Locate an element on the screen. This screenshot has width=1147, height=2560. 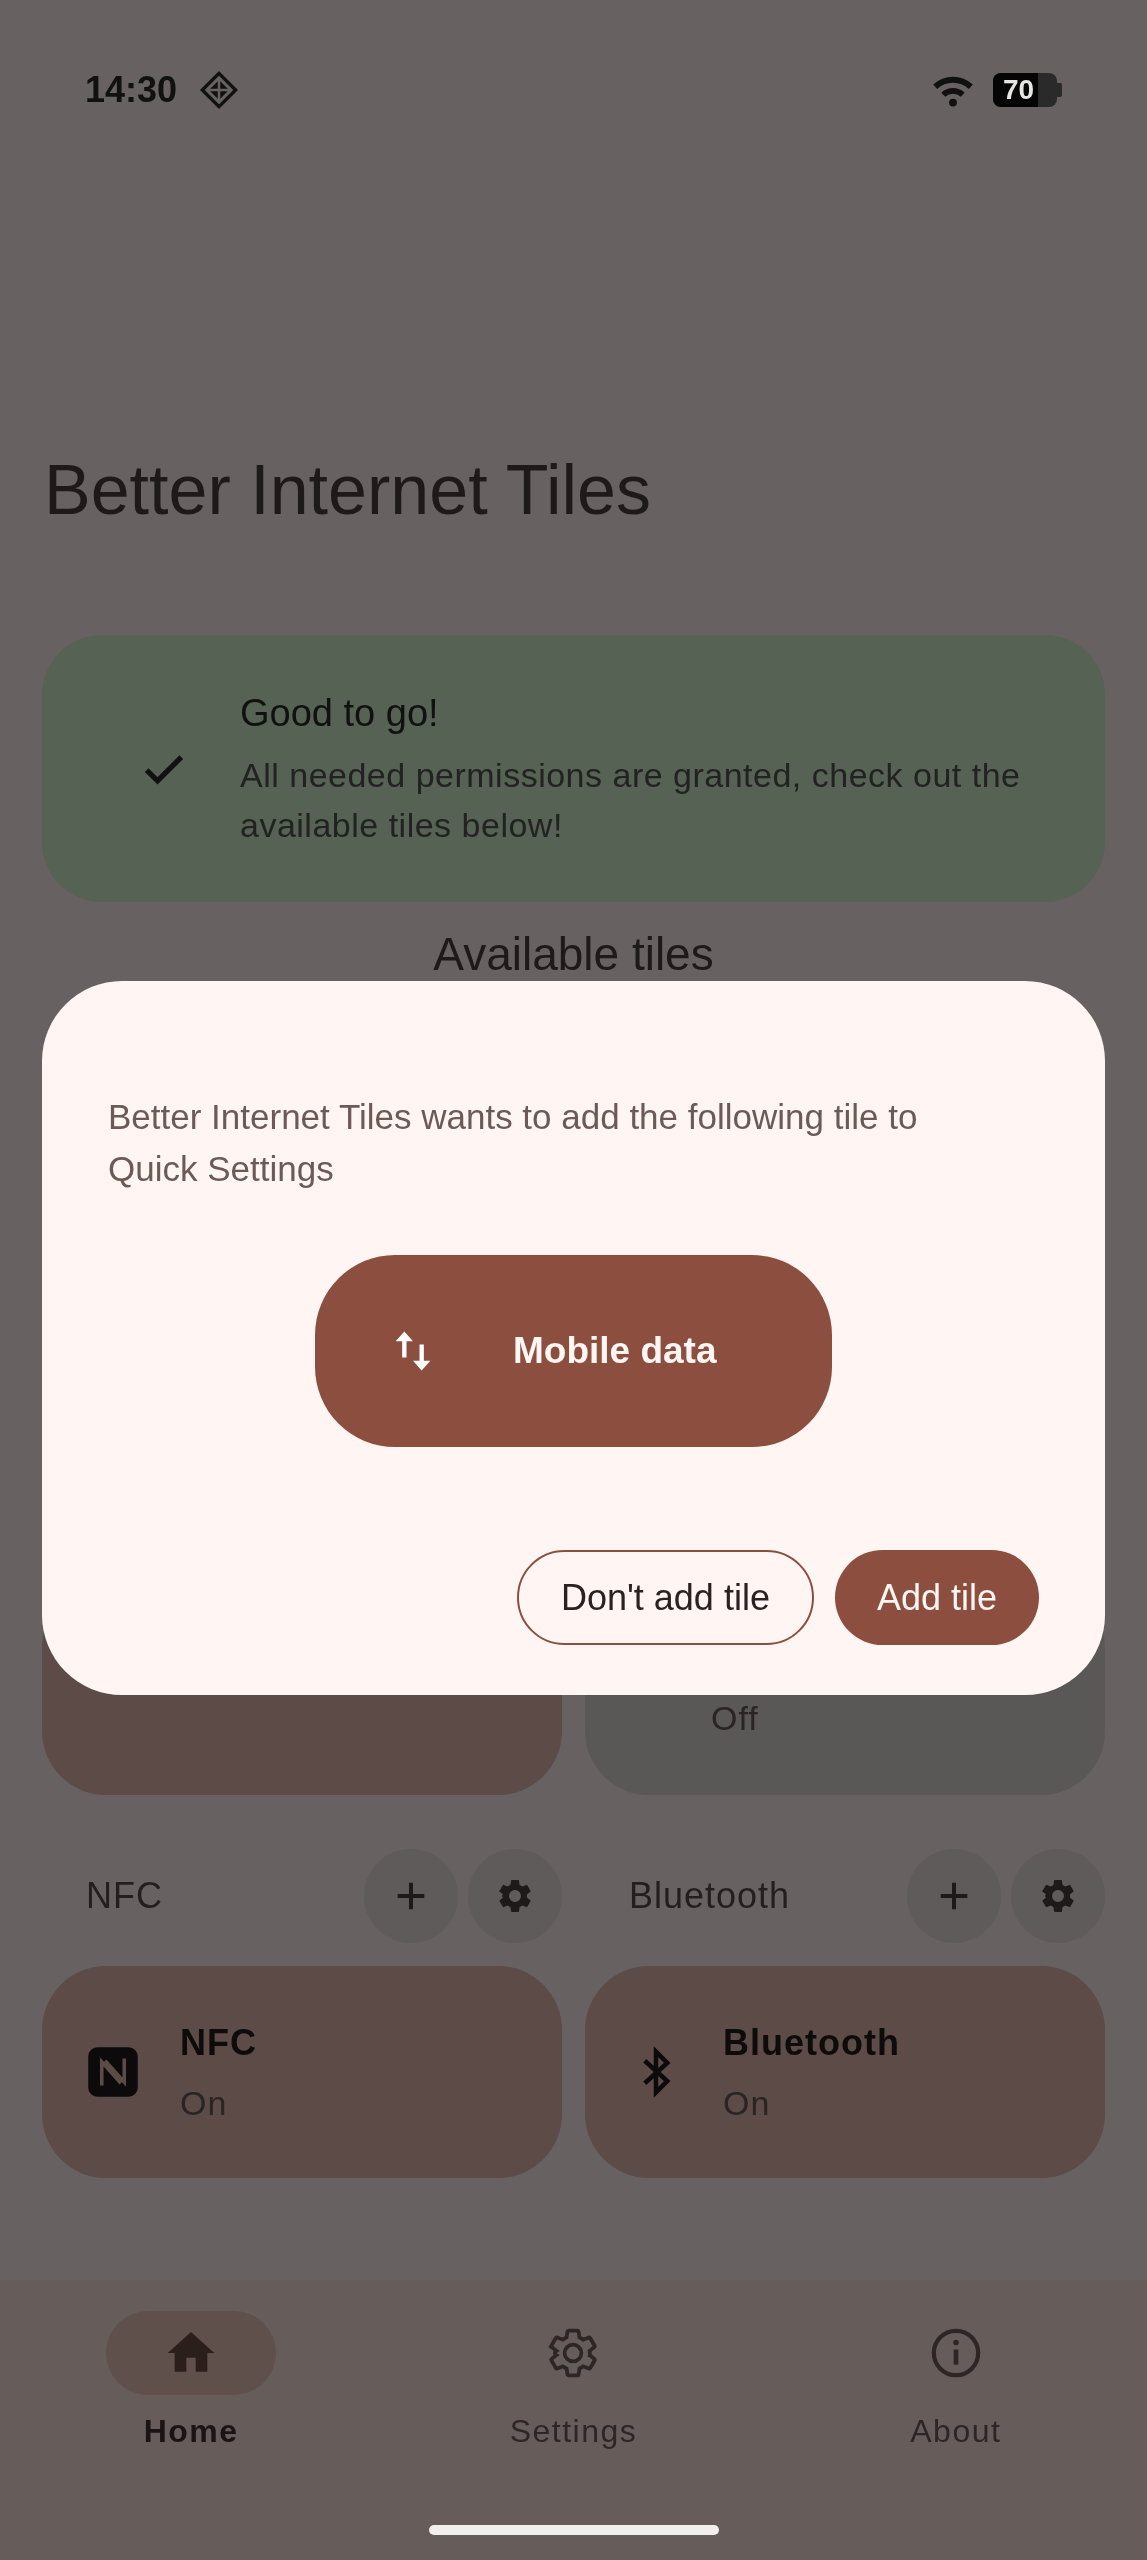
tile-title: Bluetooth is located at coordinates (811, 2043).